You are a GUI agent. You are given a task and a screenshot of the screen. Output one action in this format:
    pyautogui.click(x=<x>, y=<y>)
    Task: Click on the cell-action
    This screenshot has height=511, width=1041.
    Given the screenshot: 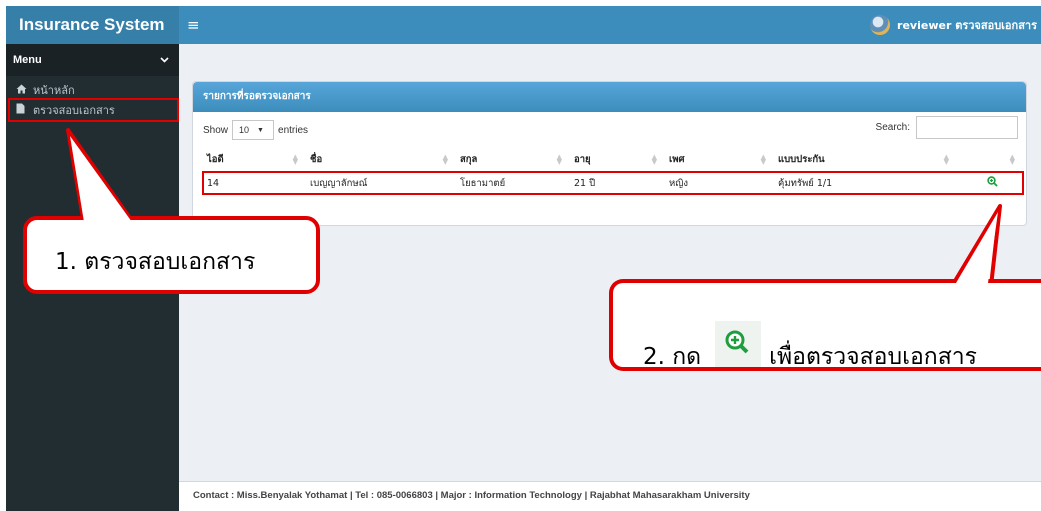 What is the action you would take?
    pyautogui.click(x=990, y=183)
    